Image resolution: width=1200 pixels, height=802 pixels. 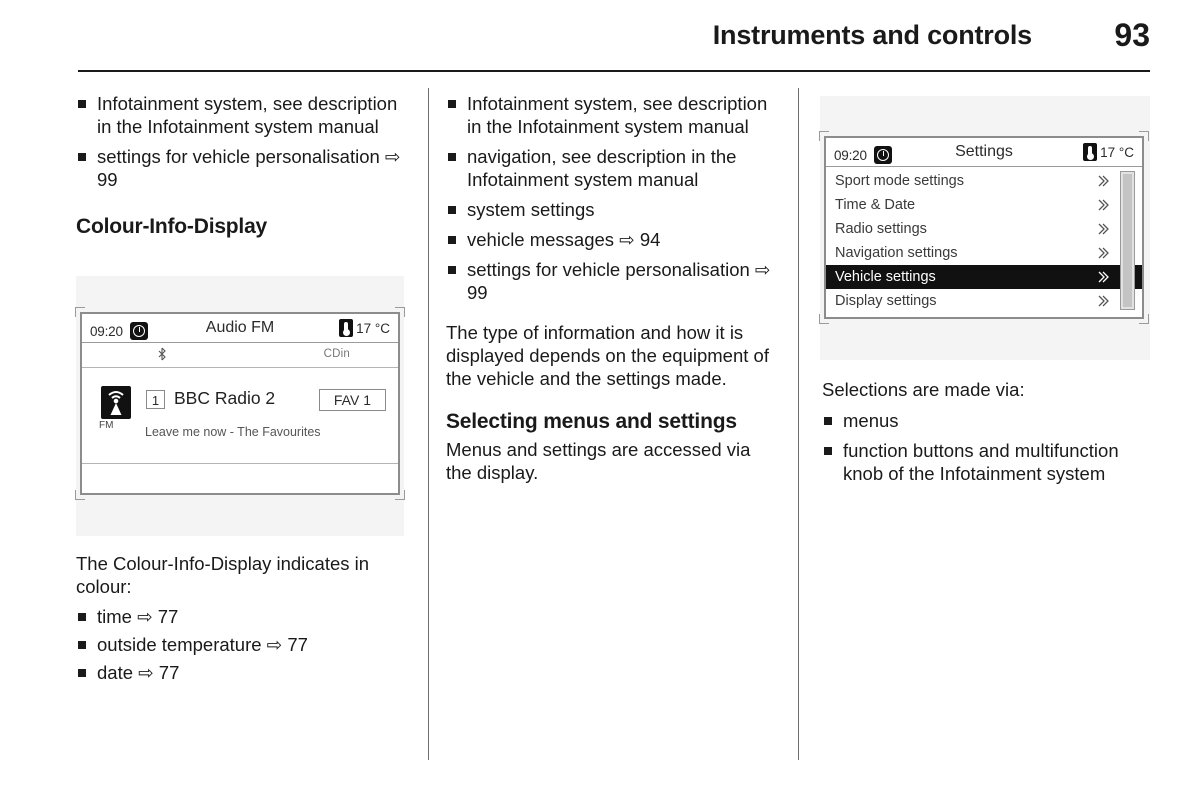 I want to click on audio-status-bar: 09:20 Audio FM 17 °C, so click(x=240, y=328).